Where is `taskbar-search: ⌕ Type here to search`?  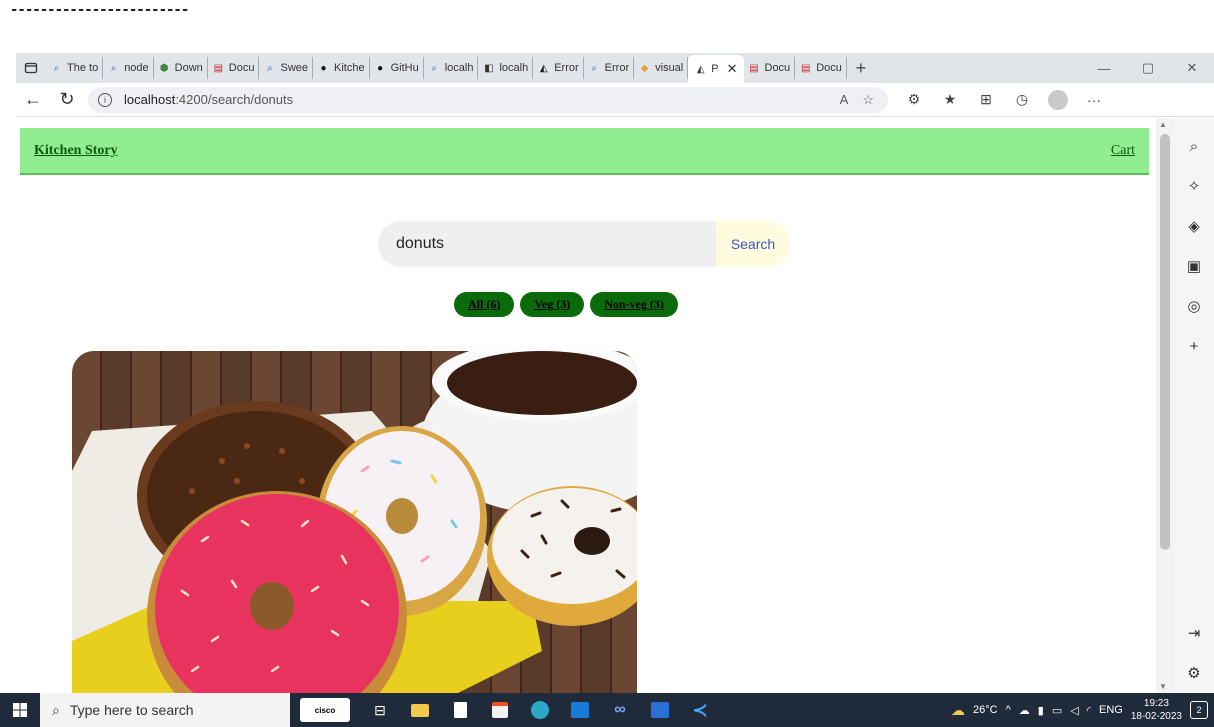
taskbar-search: ⌕ Type here to search is located at coordinates (165, 710).